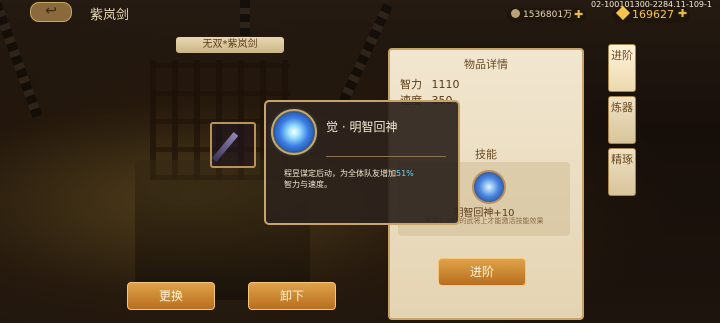 This screenshot has width=720, height=323. What do you see at coordinates (292, 296) in the screenshot?
I see `unequip-button: 卸下` at bounding box center [292, 296].